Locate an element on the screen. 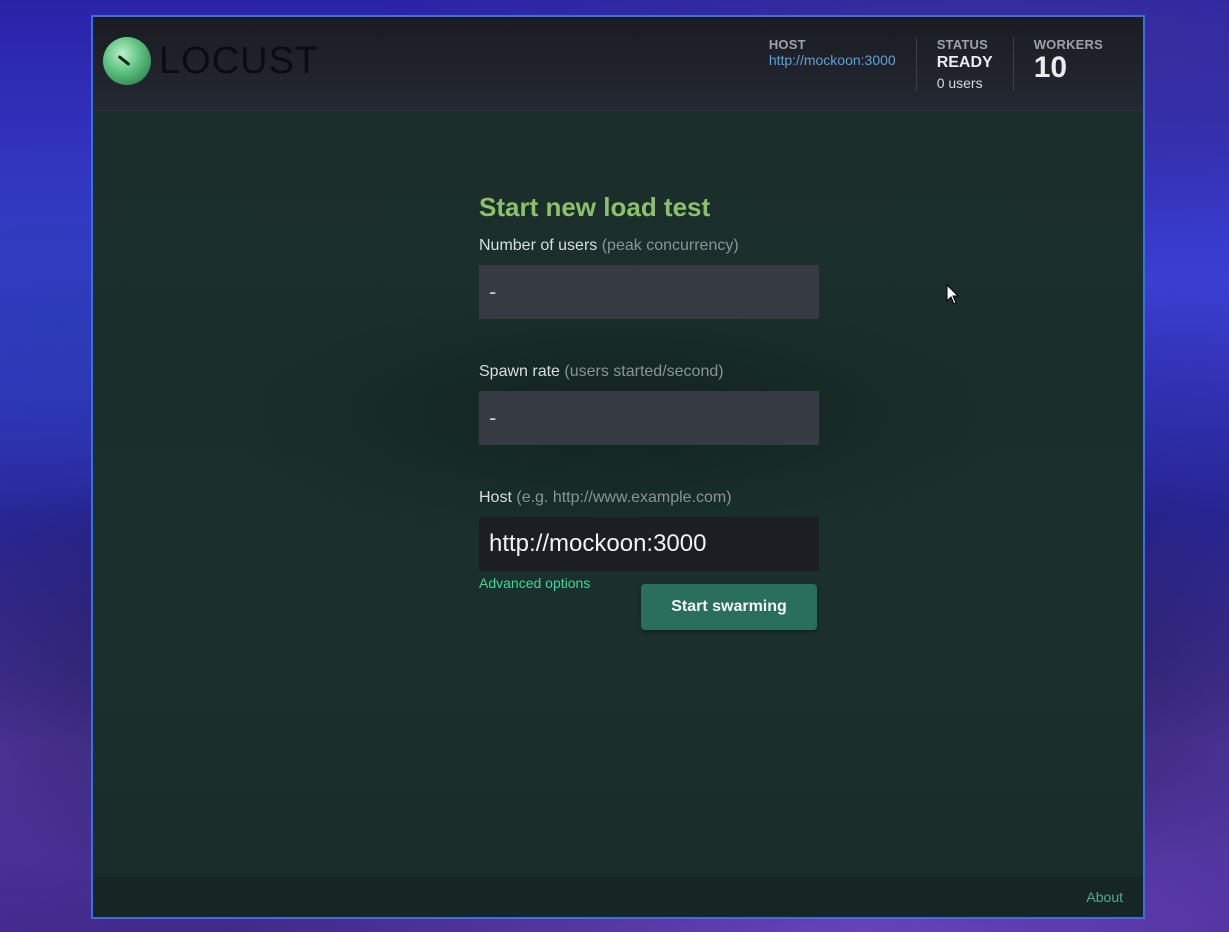 The width and height of the screenshot is (1229, 932). users-label-hint: (peak concurrency) is located at coordinates (670, 245).